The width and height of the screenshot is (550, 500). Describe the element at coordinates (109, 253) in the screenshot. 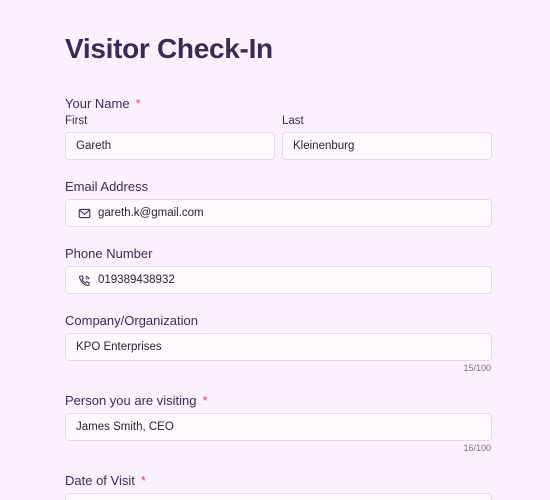

I see `phone-label: Phone Number` at that location.